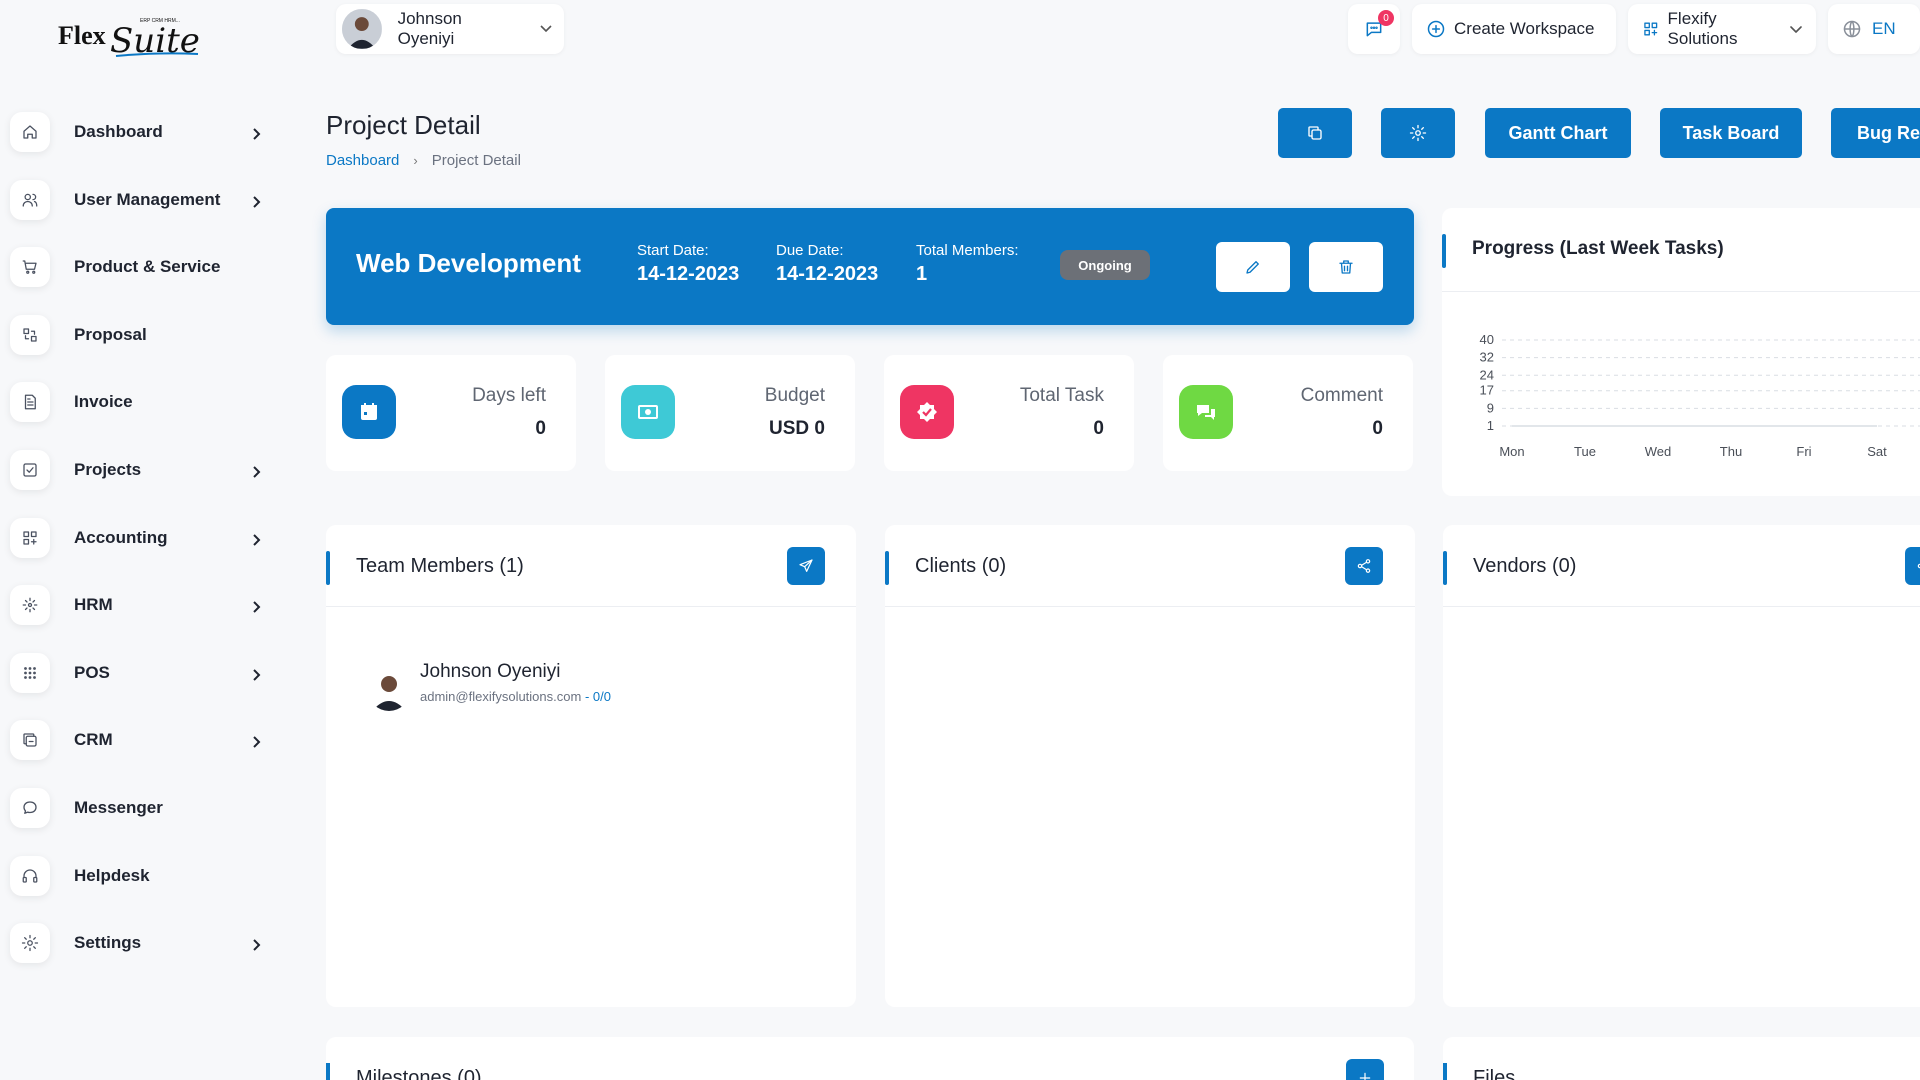  Describe the element at coordinates (1365, 1069) in the screenshot. I see `add-milestone-button` at that location.